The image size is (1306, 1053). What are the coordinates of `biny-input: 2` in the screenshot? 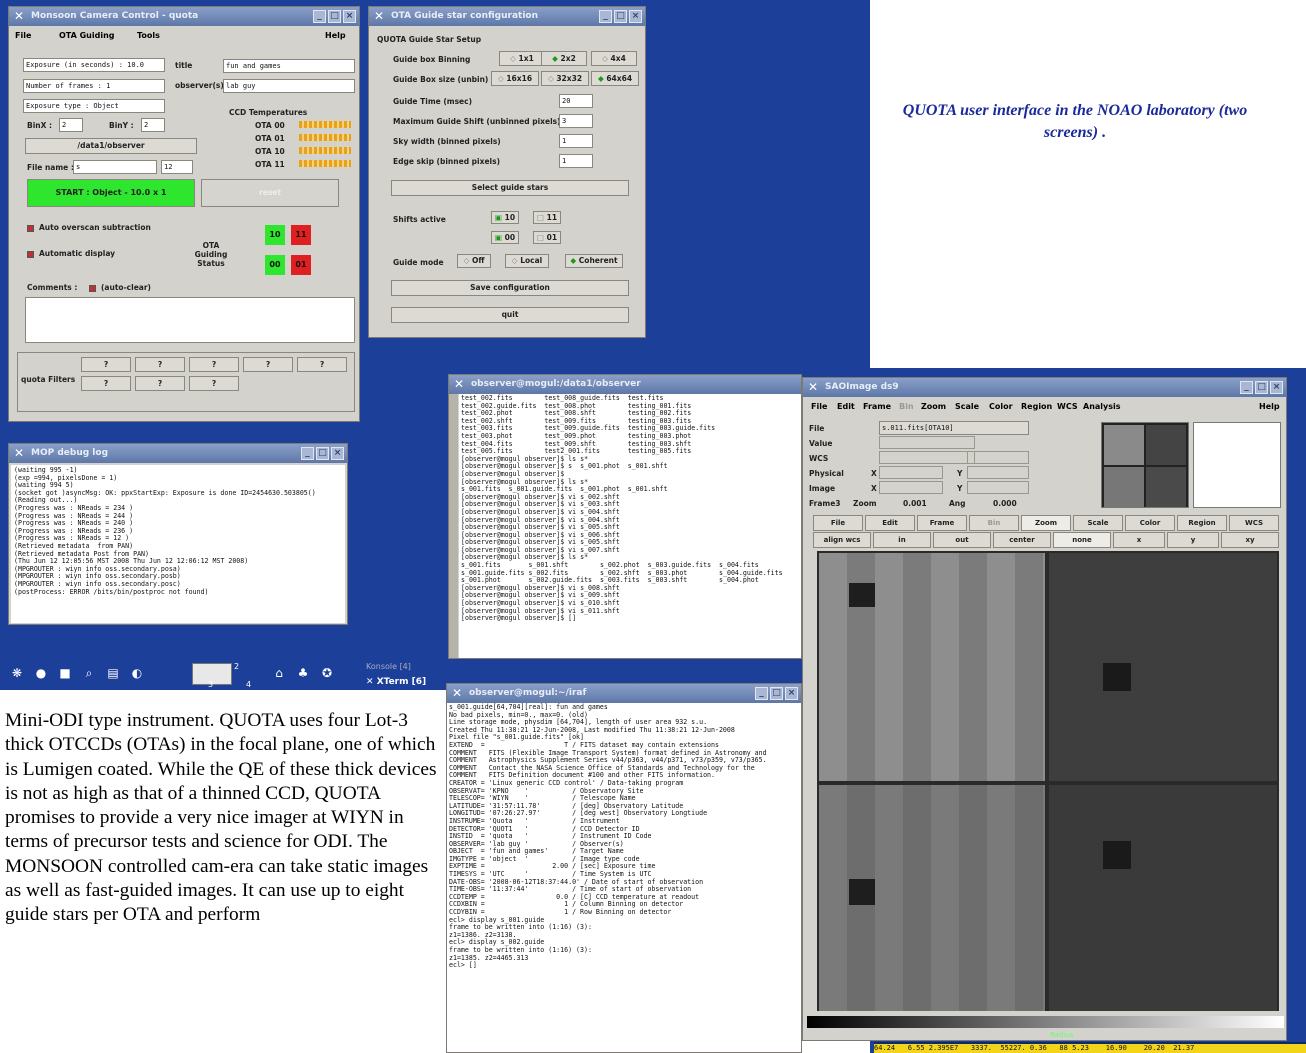 It's located at (153, 125).